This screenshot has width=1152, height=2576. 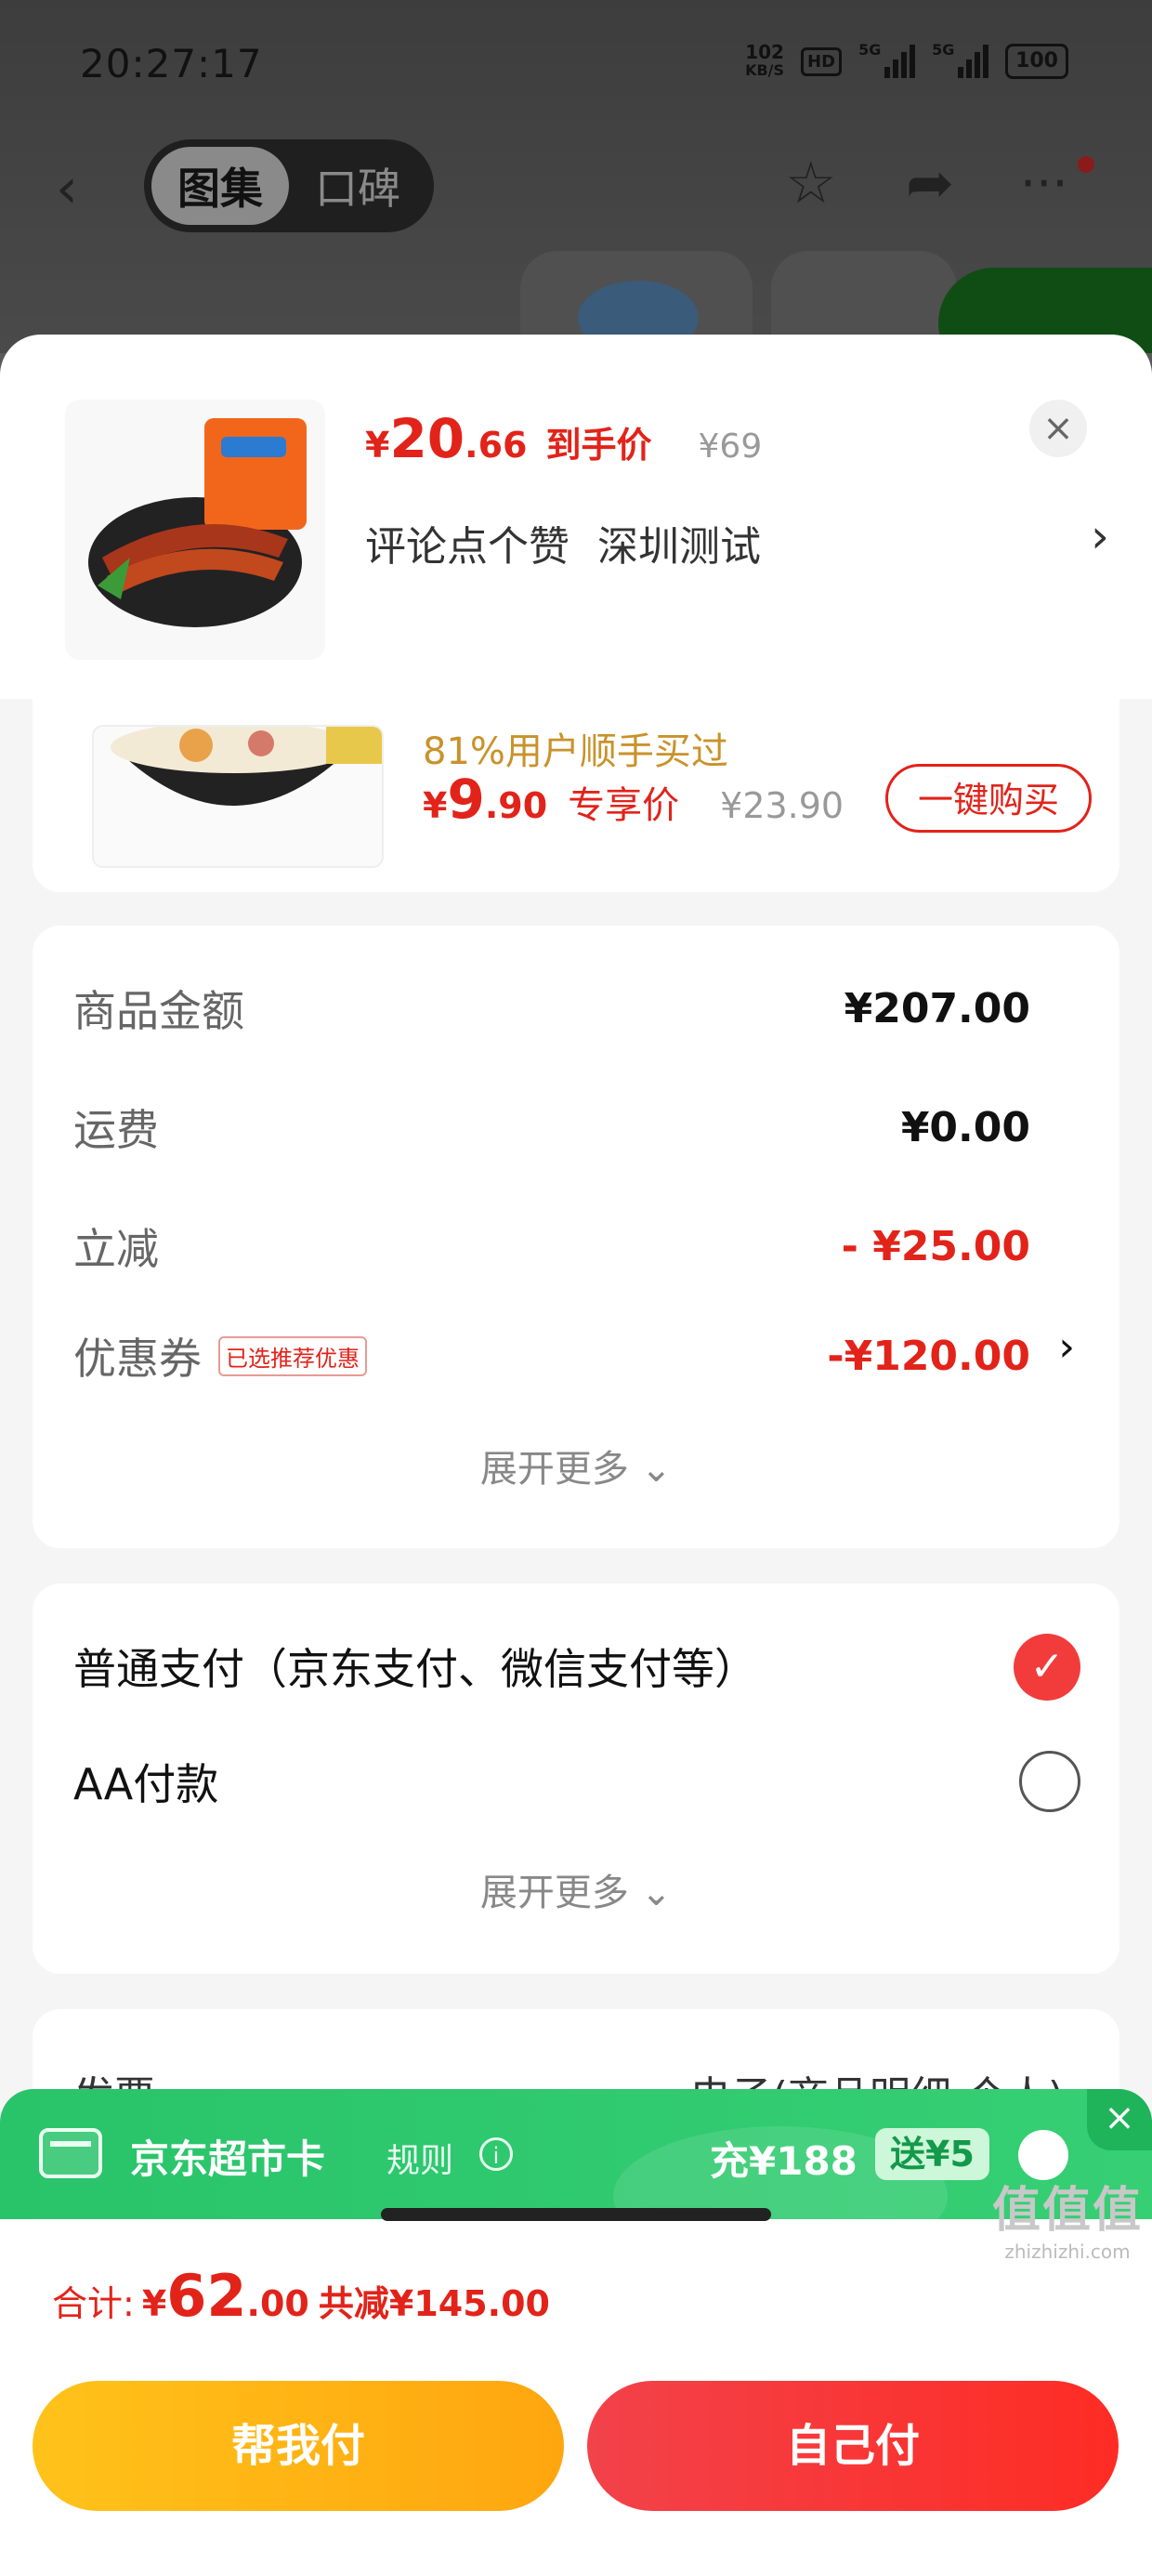 I want to click on recommend-price: ¥ 9 .90 专享价 ¥23.90, so click(x=633, y=799).